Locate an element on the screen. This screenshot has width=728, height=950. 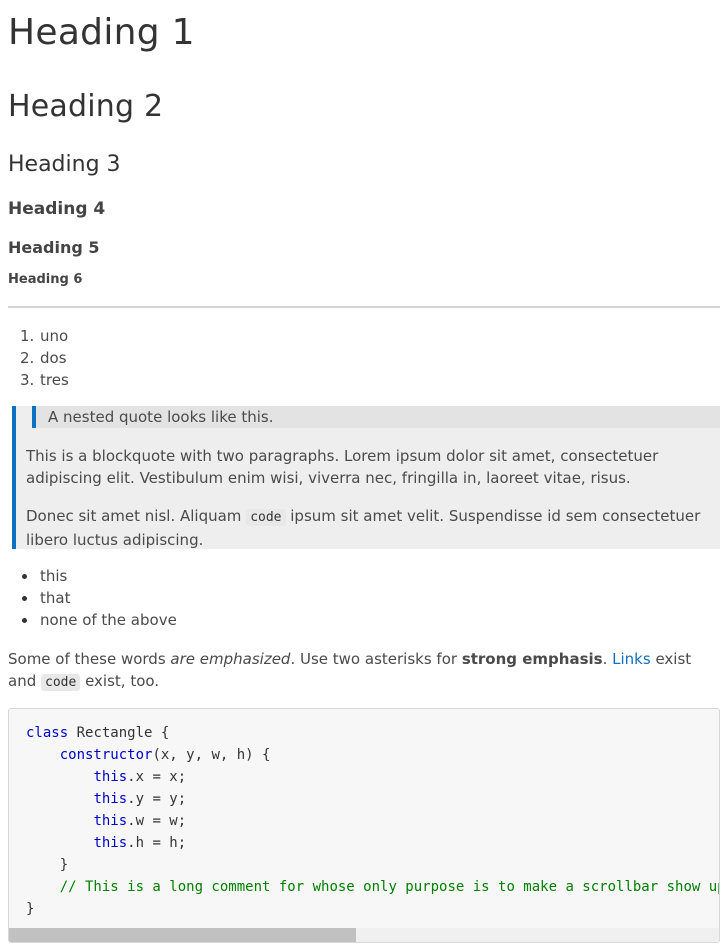
horizontal-scrollbar is located at coordinates (364, 935).